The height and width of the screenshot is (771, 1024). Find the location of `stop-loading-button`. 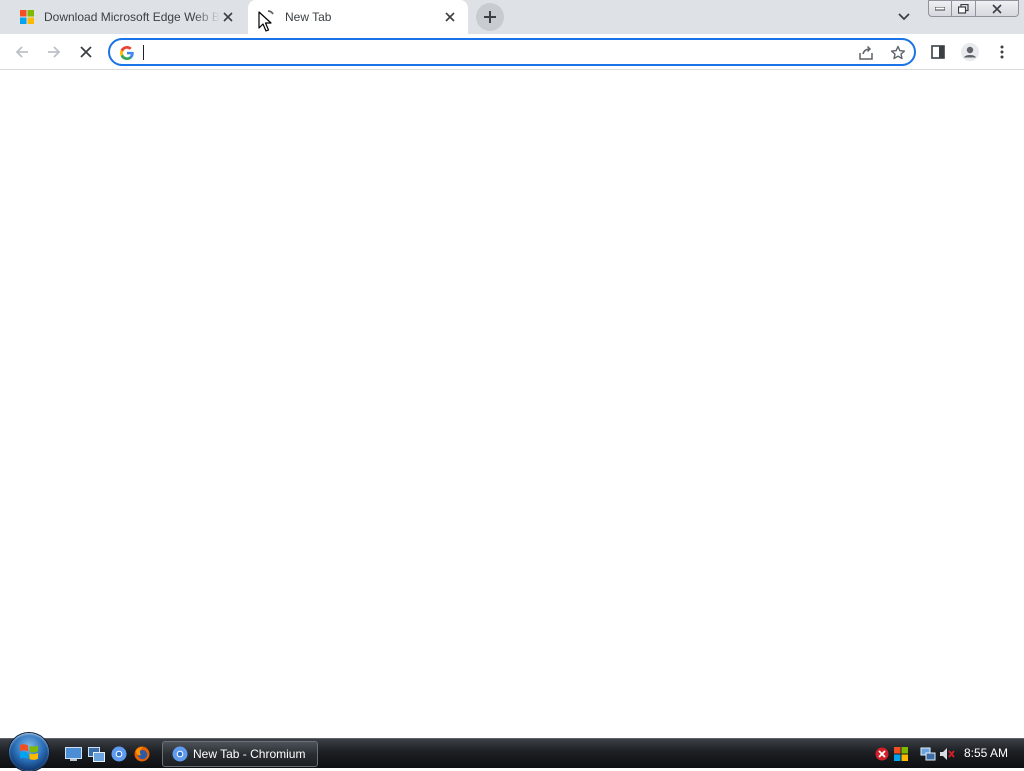

stop-loading-button is located at coordinates (86, 52).